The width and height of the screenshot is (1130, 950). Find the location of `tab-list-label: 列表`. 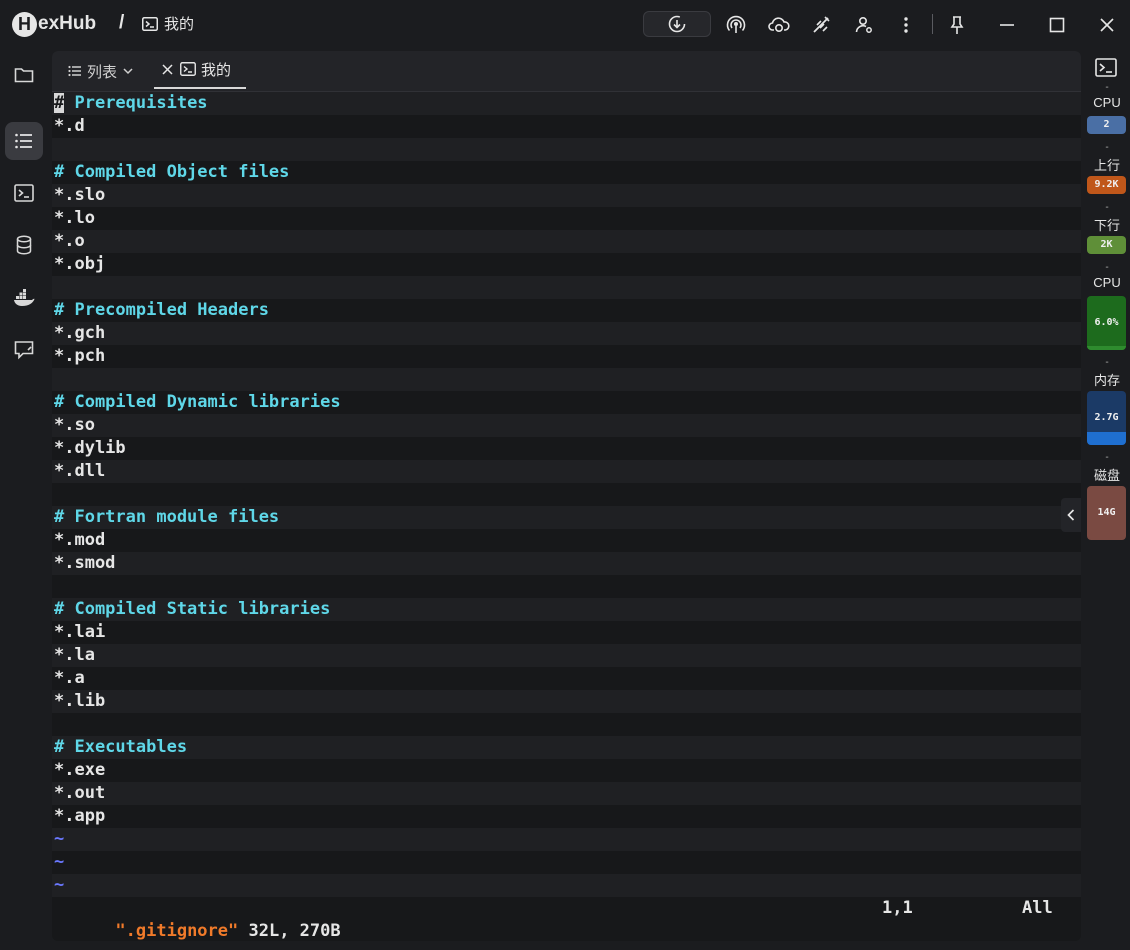

tab-list-label: 列表 is located at coordinates (102, 72).